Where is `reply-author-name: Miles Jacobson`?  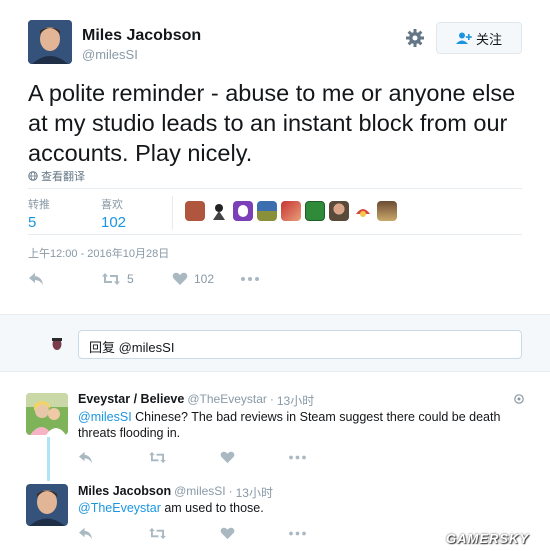
reply-author-name: Miles Jacobson is located at coordinates (124, 492).